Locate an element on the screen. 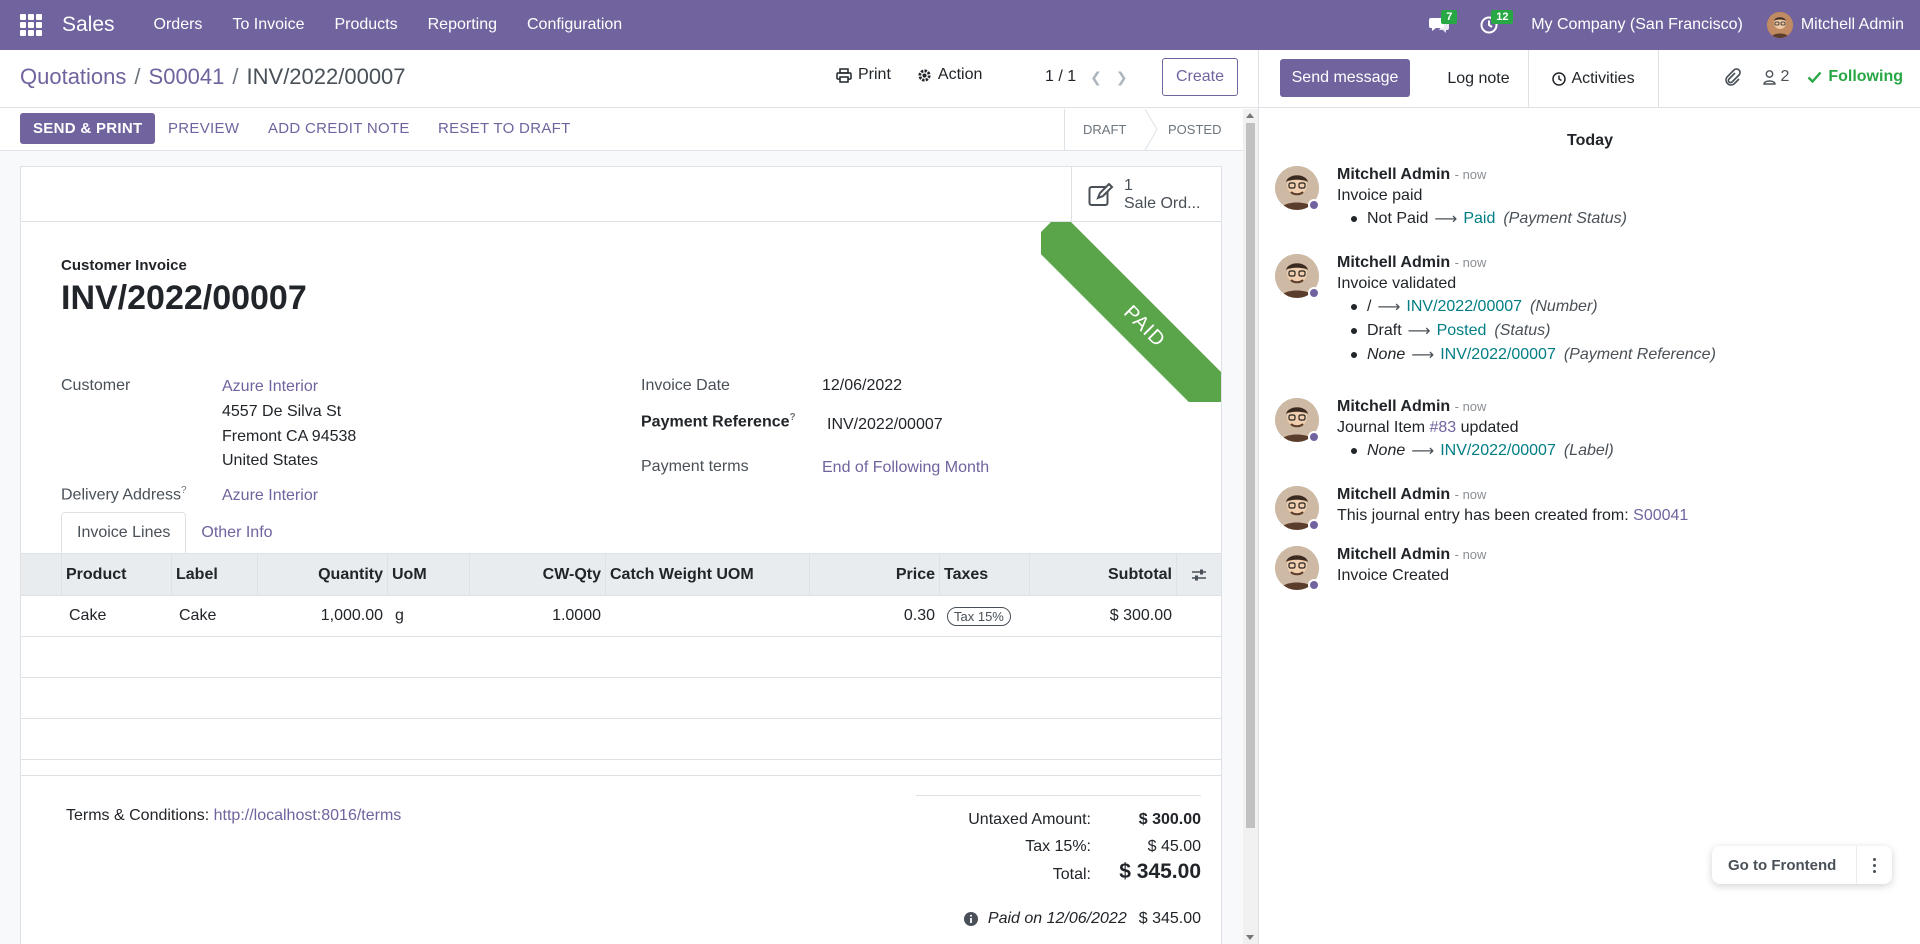  menu-to-invoice: To Invoice is located at coordinates (268, 25).